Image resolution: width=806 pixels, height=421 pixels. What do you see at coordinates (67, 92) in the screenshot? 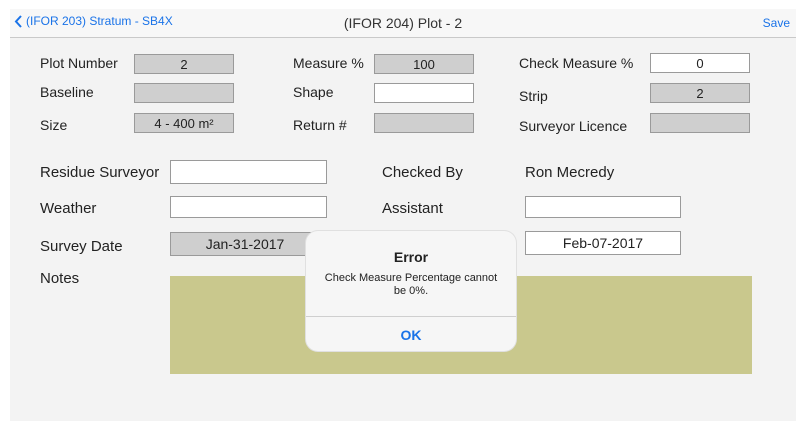
I see `baseline-label: Baseline` at bounding box center [67, 92].